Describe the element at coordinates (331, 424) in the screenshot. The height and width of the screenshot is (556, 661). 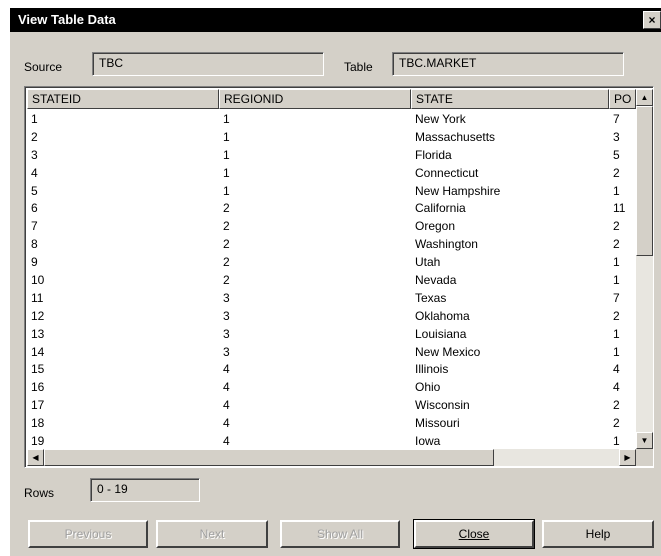
I see `table-row: 18 4 Missouri 2` at that location.